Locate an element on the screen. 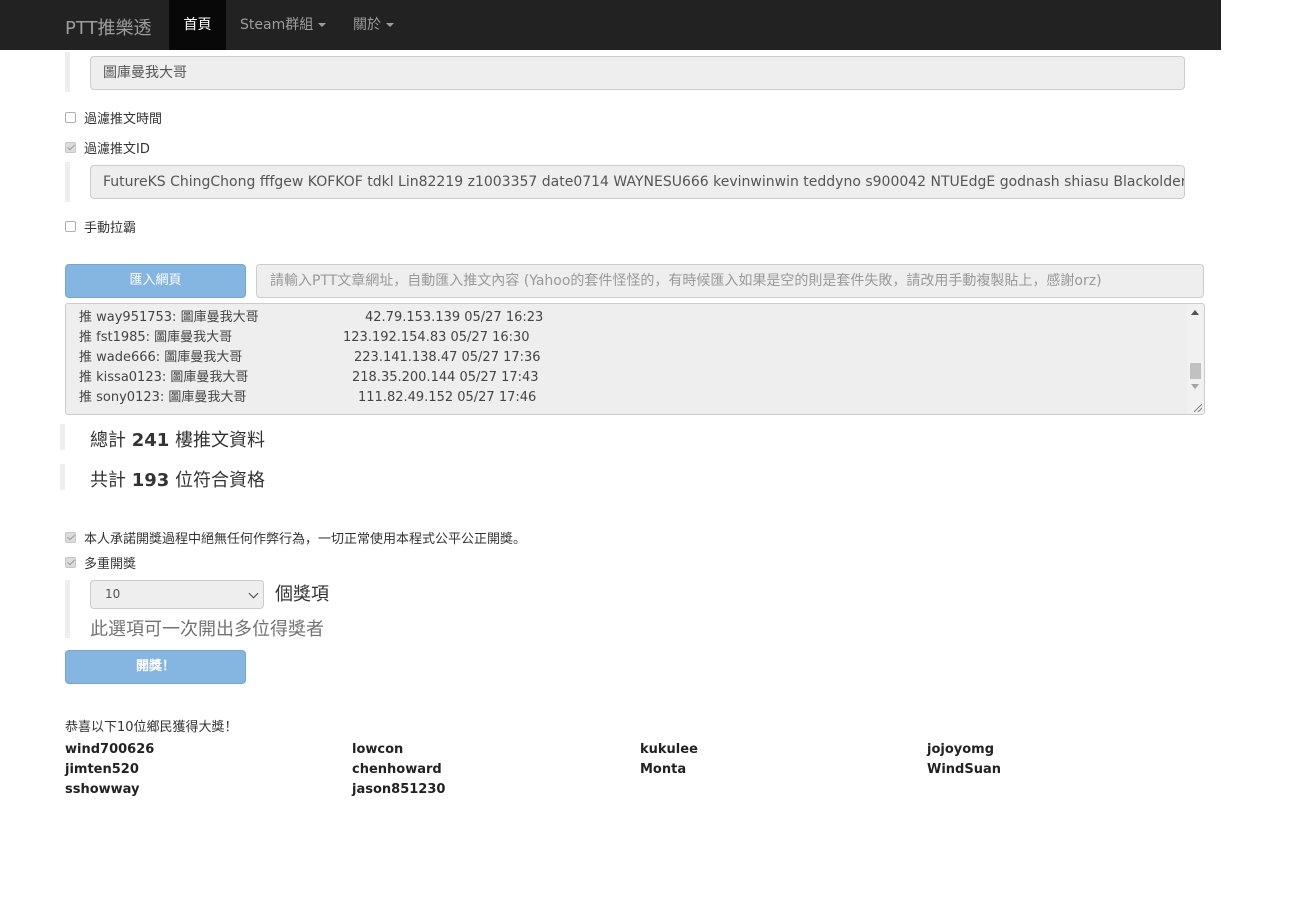  nav-item-home: 首頁 is located at coordinates (197, 25).